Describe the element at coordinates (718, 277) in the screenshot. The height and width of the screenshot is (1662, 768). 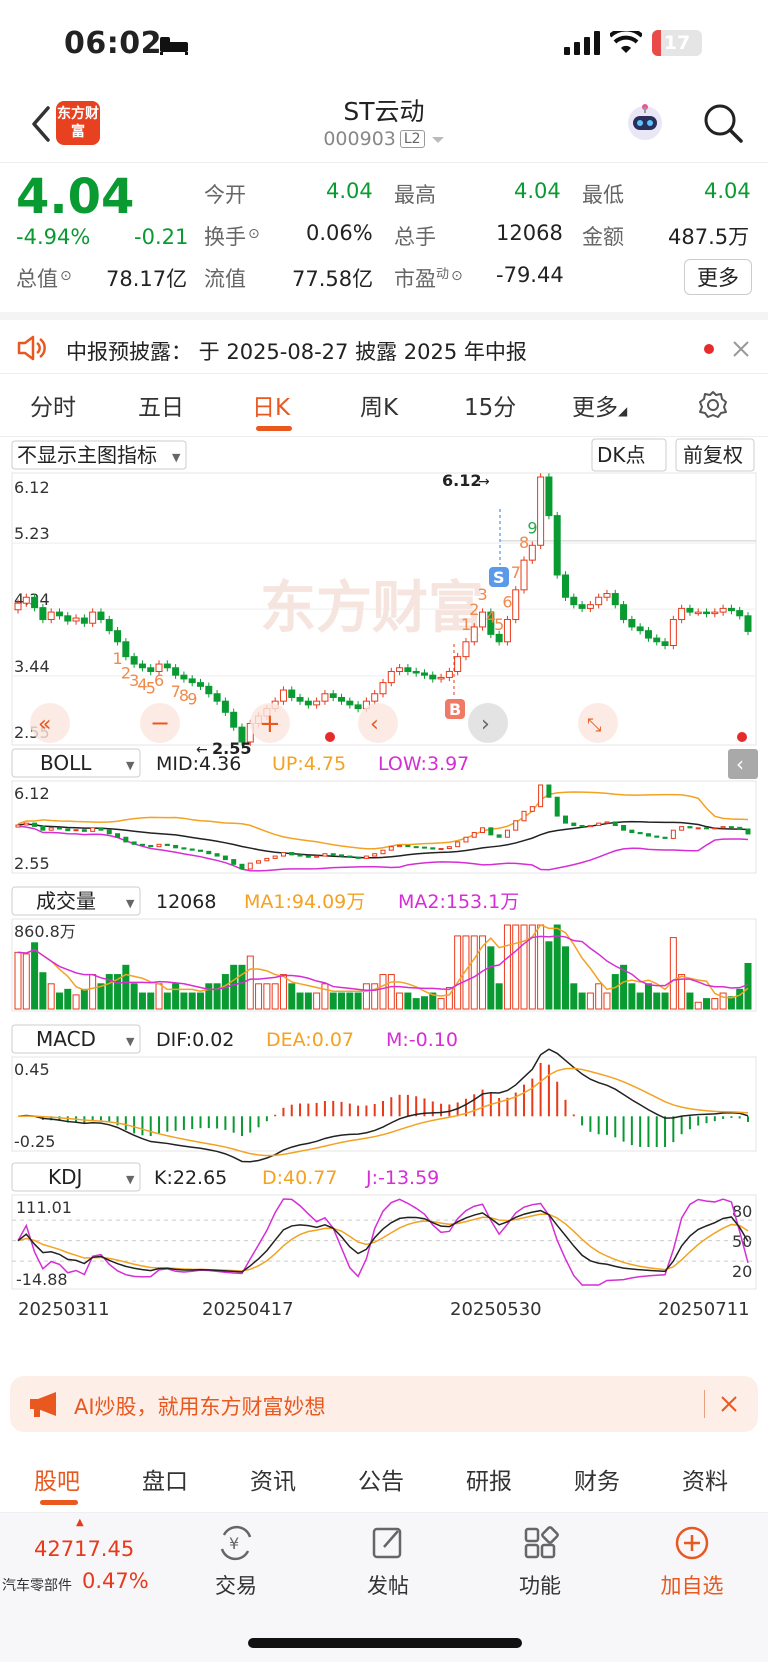
I see `more-button: 更多` at that location.